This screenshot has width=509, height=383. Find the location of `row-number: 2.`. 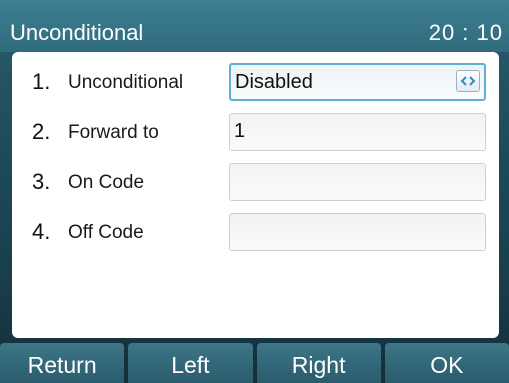

row-number: 2. is located at coordinates (41, 131).